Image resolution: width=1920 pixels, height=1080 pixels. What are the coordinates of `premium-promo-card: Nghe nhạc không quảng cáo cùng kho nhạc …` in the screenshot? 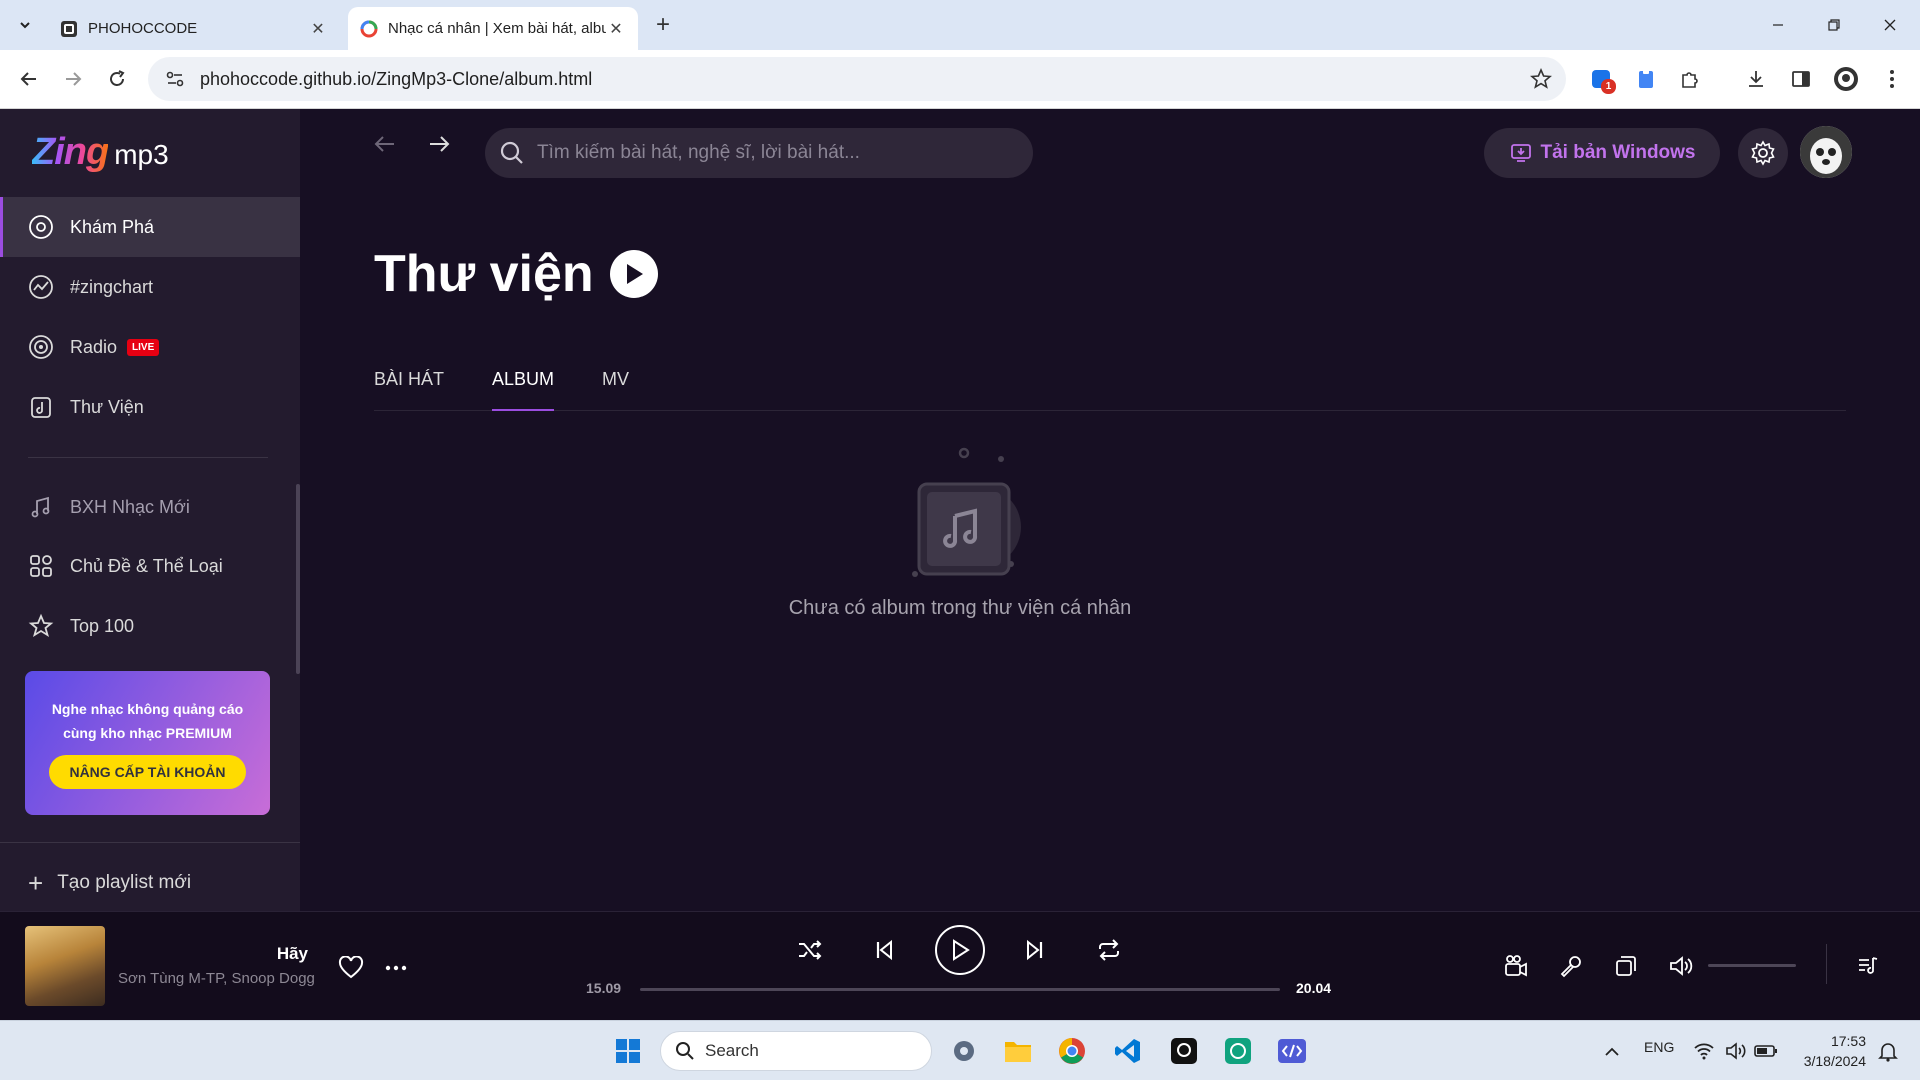 It's located at (147, 743).